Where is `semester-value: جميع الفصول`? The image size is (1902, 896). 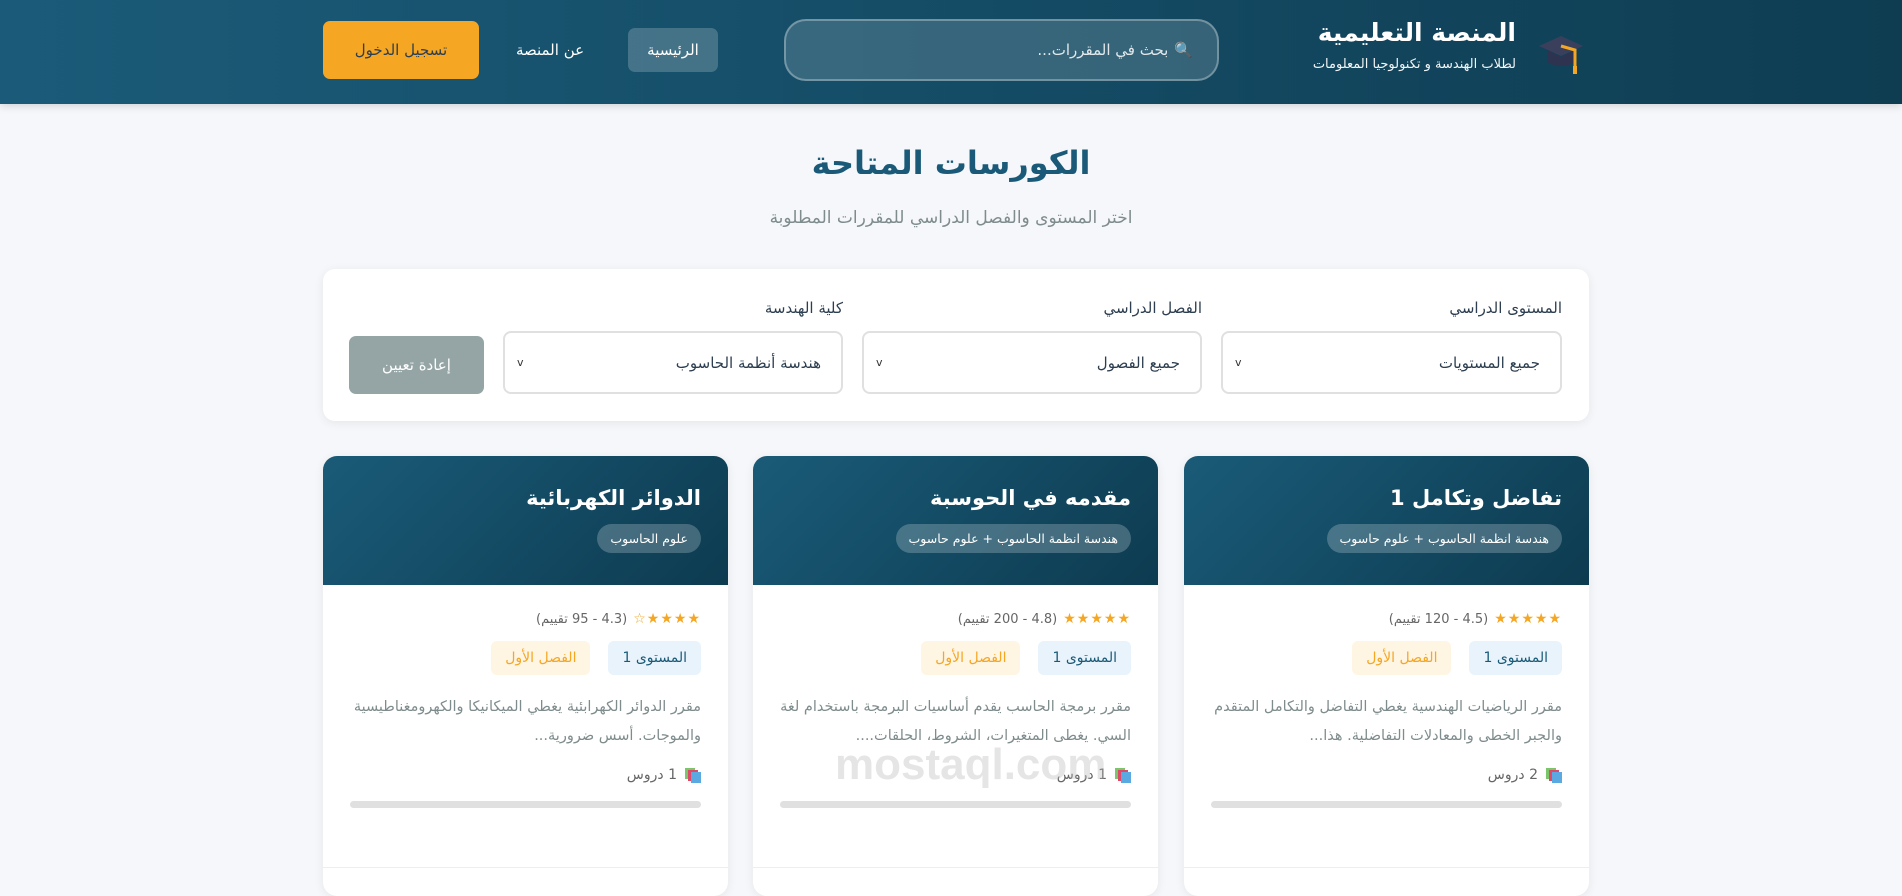
semester-value: جميع الفصول is located at coordinates (1138, 362).